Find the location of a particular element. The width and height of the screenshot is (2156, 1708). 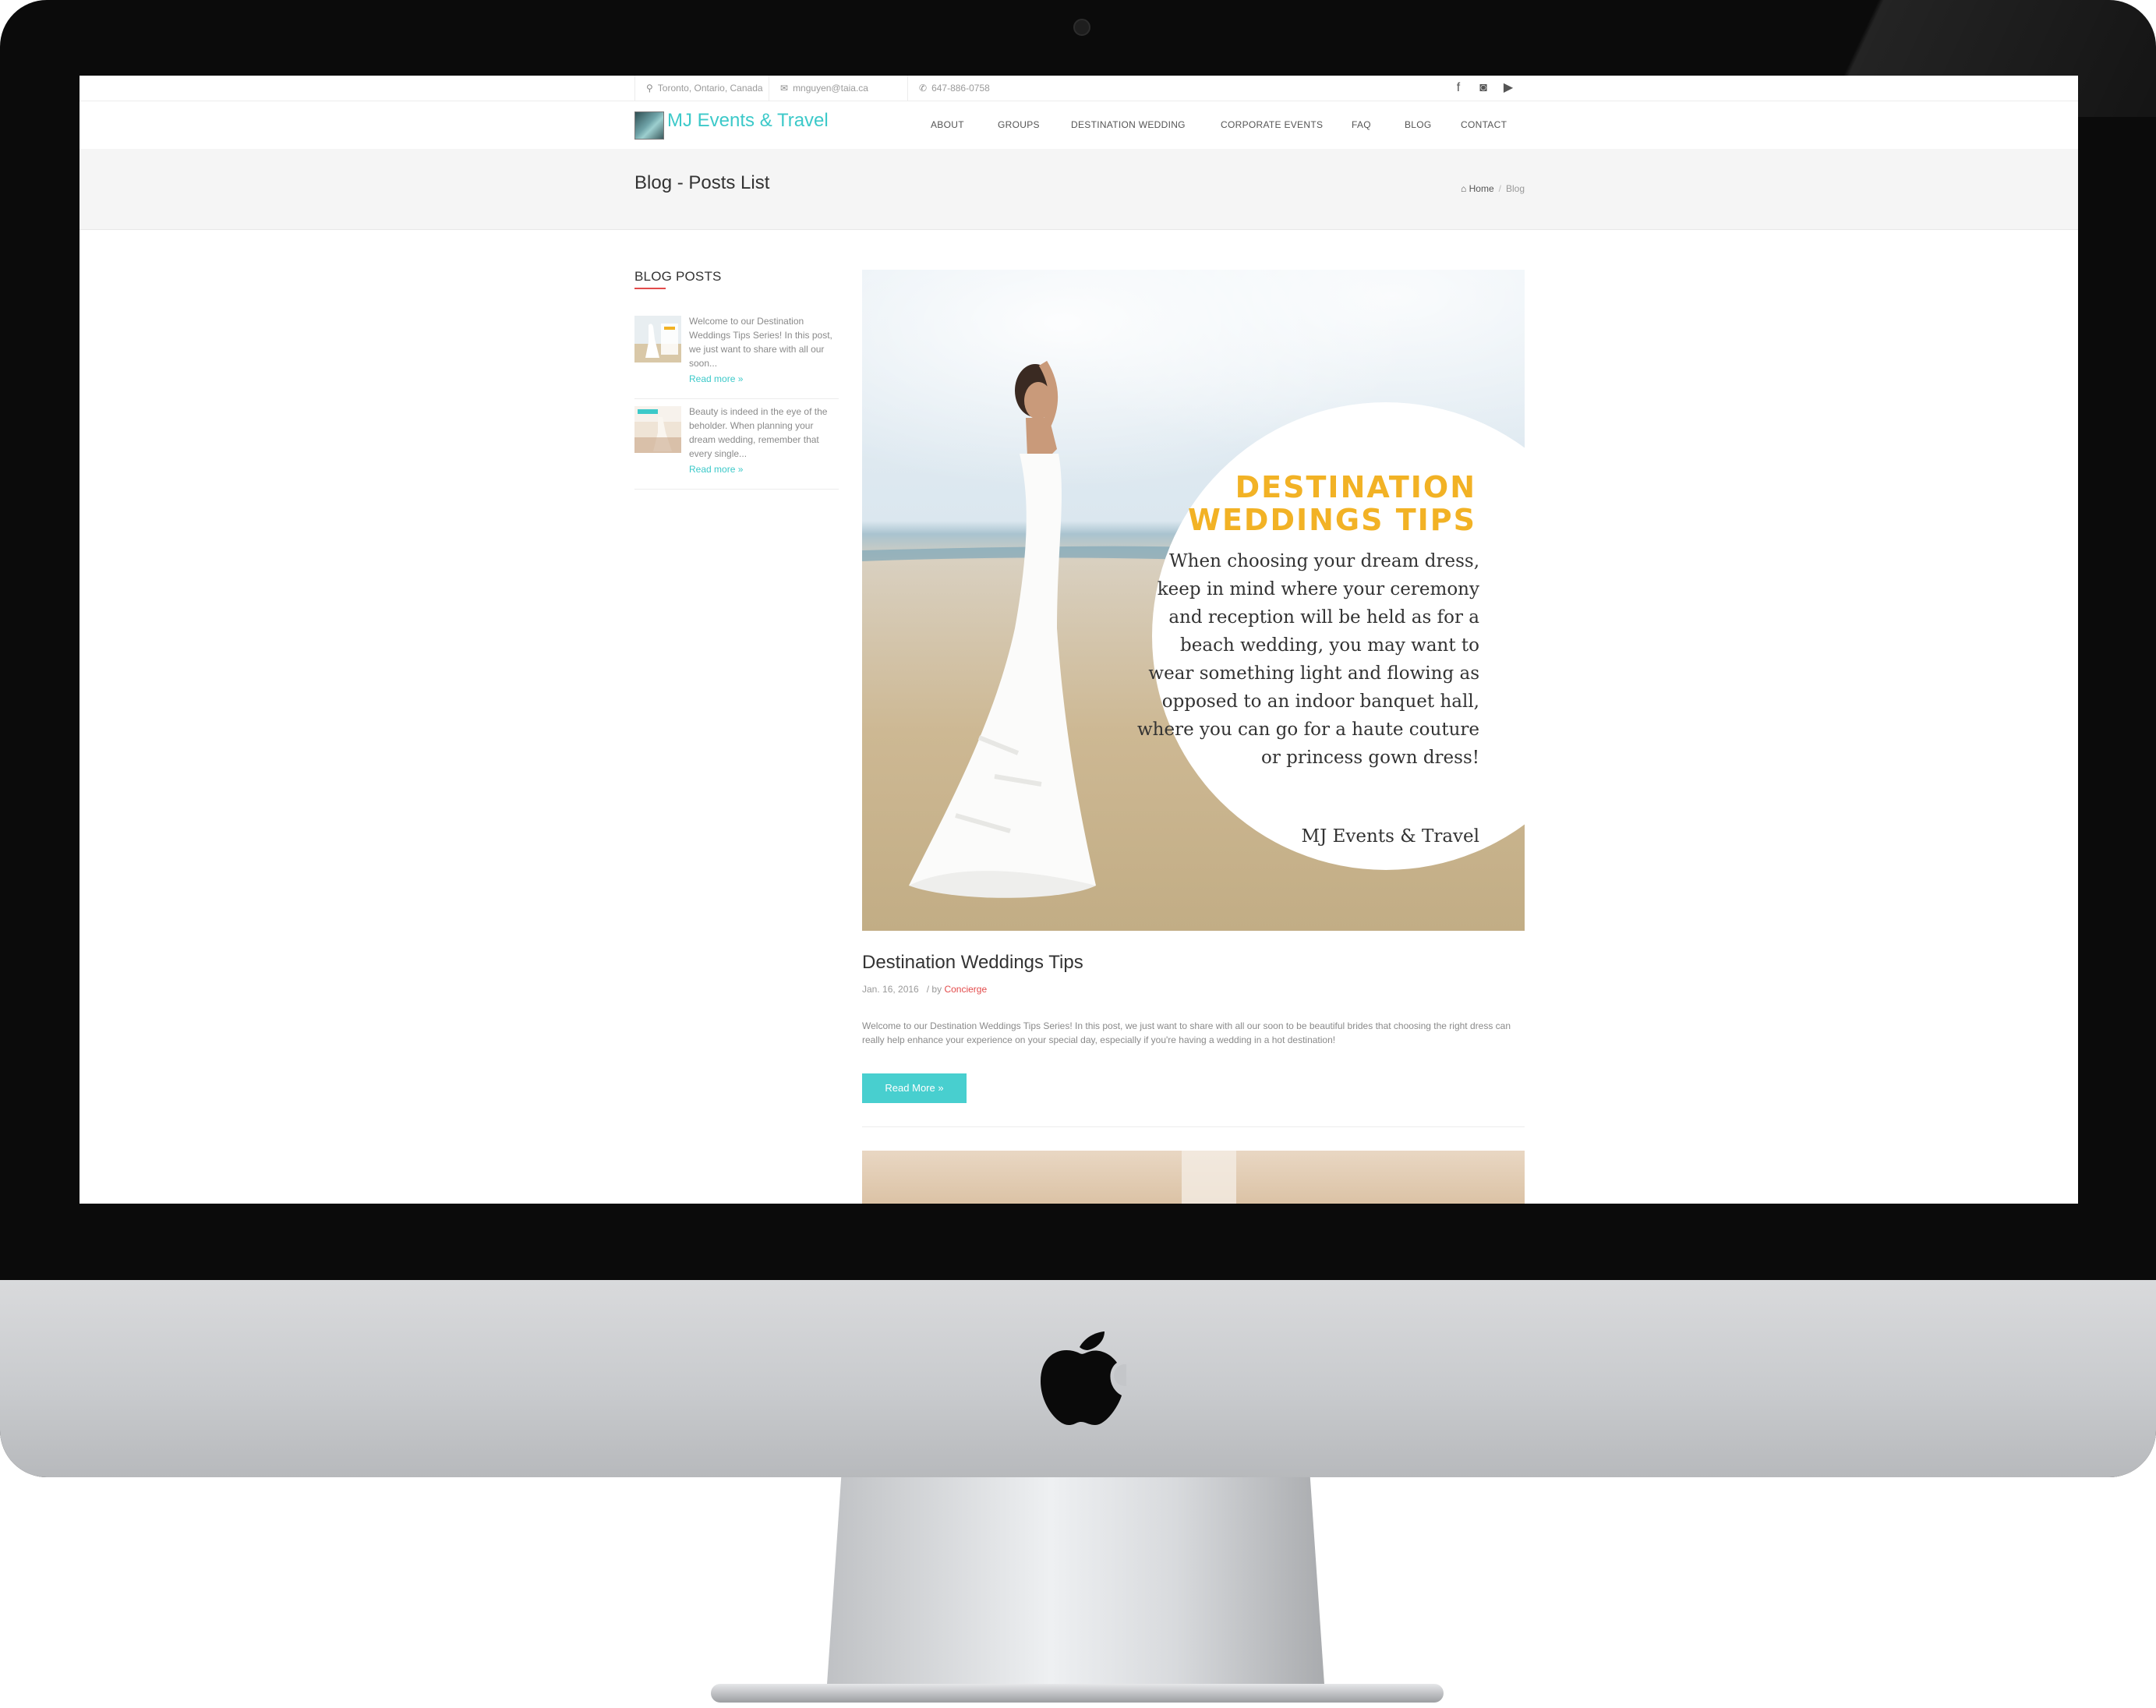

post-author: Concierge is located at coordinates (966, 989).